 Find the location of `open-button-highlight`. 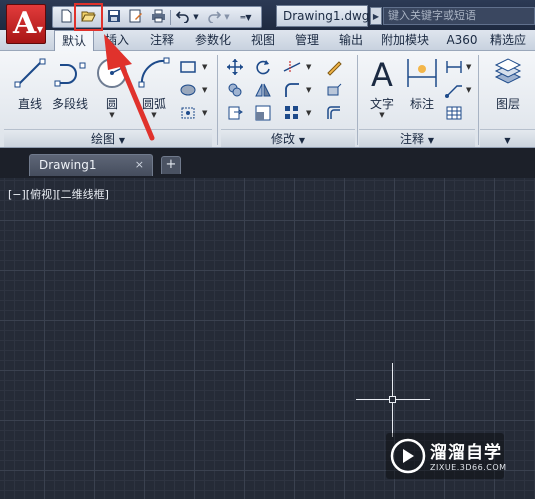

open-button-highlight is located at coordinates (88, 17).